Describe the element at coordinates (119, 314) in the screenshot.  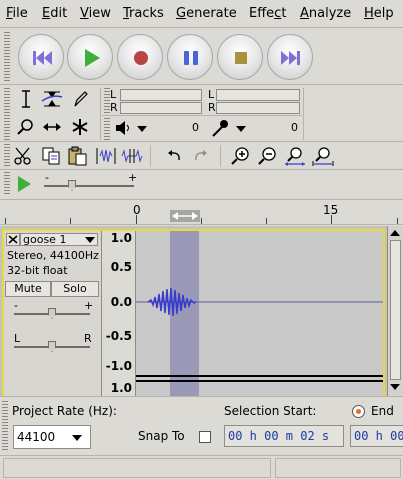
I see `amplitude-ruler: 1.0 0.5 0.0 -0.5 -1.0 1.0` at that location.